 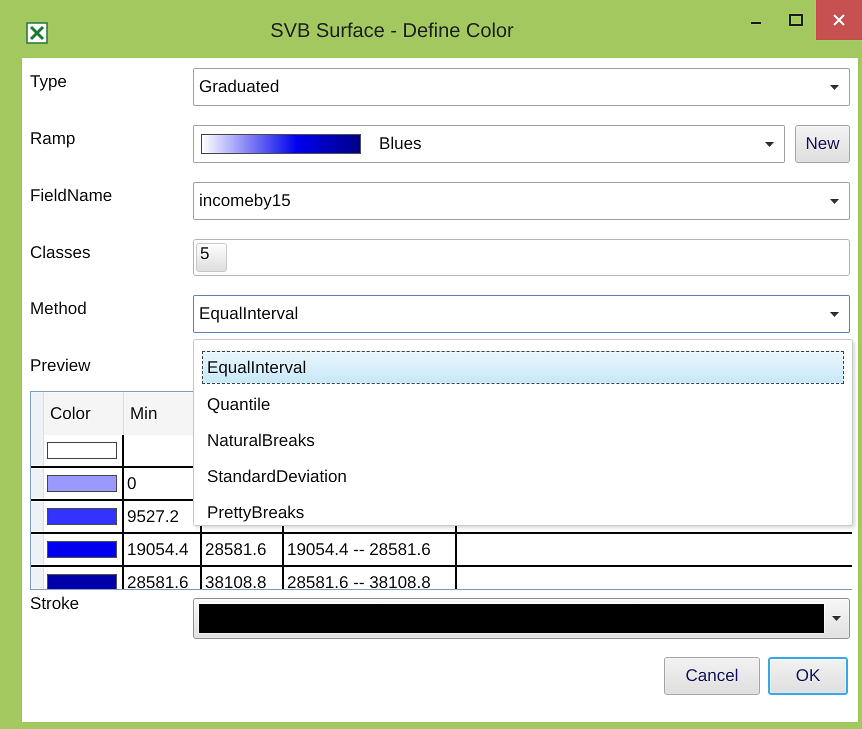 What do you see at coordinates (131, 484) in the screenshot?
I see `table-cell: 0` at bounding box center [131, 484].